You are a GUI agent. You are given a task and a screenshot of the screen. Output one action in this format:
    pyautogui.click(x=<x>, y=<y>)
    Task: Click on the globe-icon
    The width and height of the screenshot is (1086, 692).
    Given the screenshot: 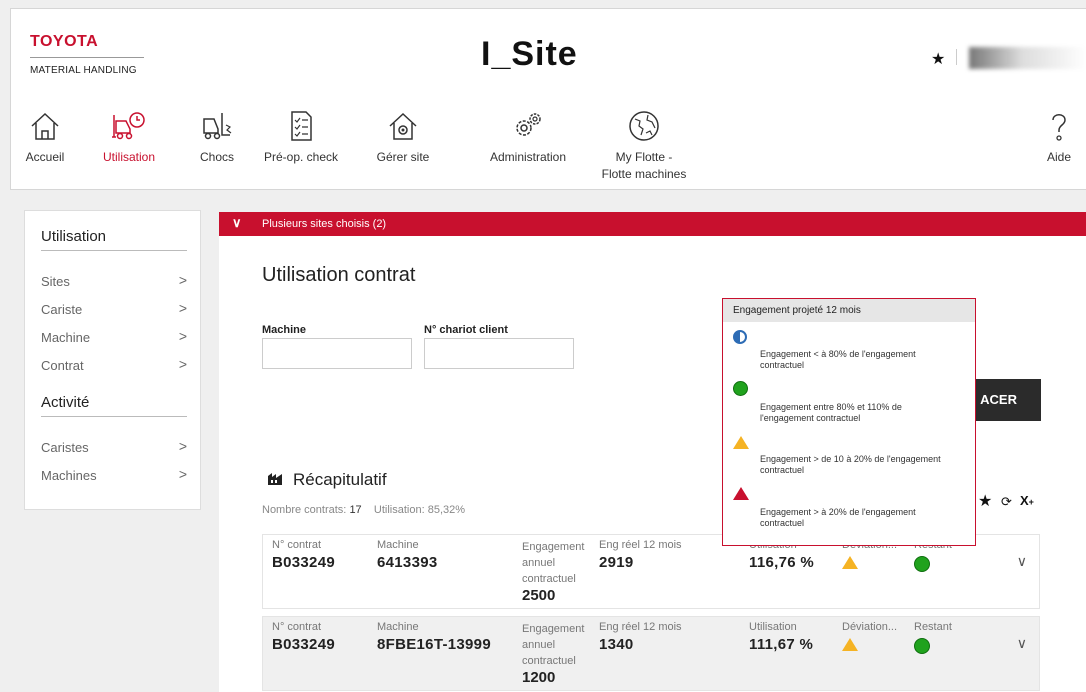 What is the action you would take?
    pyautogui.click(x=644, y=126)
    